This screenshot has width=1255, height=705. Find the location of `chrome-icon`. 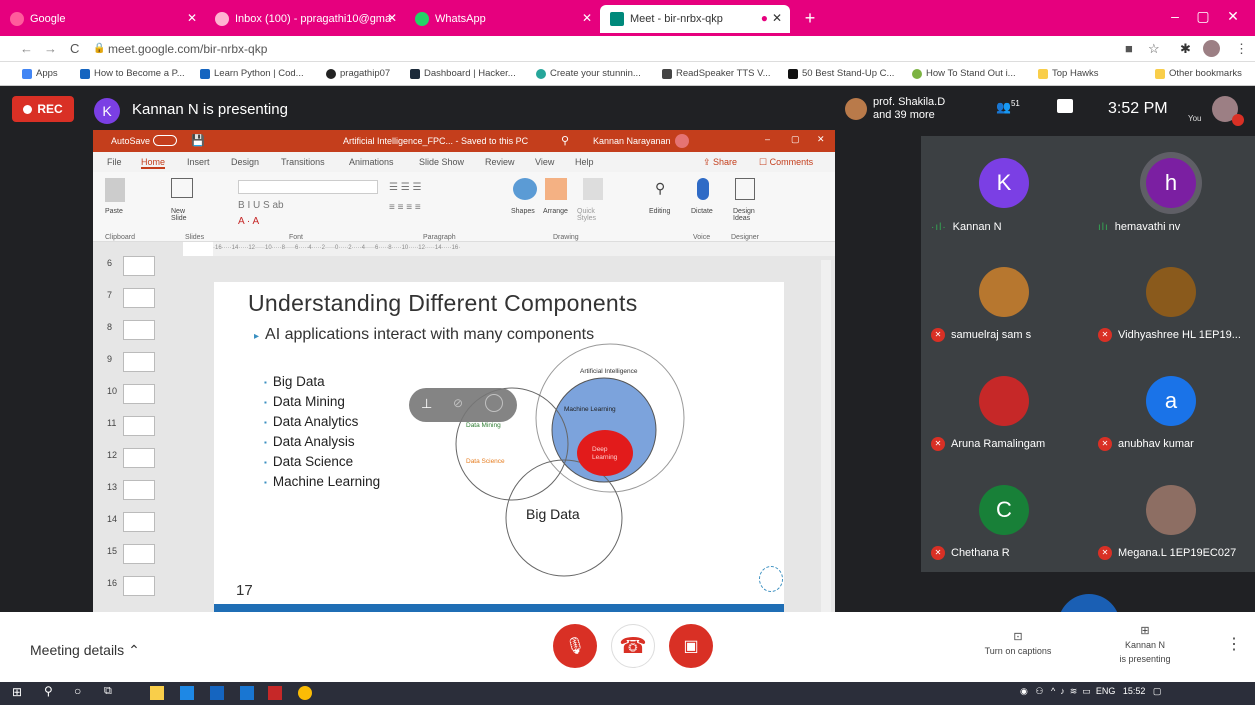

chrome-icon is located at coordinates (305, 693).